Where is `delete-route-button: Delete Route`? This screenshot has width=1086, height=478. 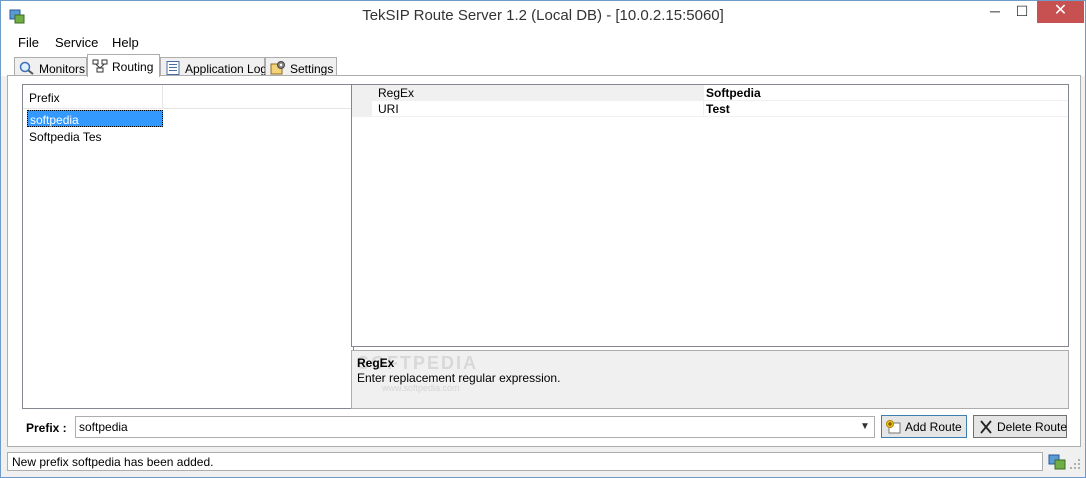 delete-route-button: Delete Route is located at coordinates (1020, 426).